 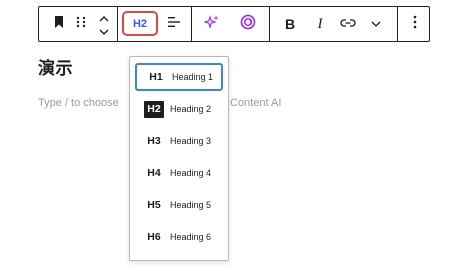 I want to click on heading-label: Heading 4, so click(x=191, y=173).